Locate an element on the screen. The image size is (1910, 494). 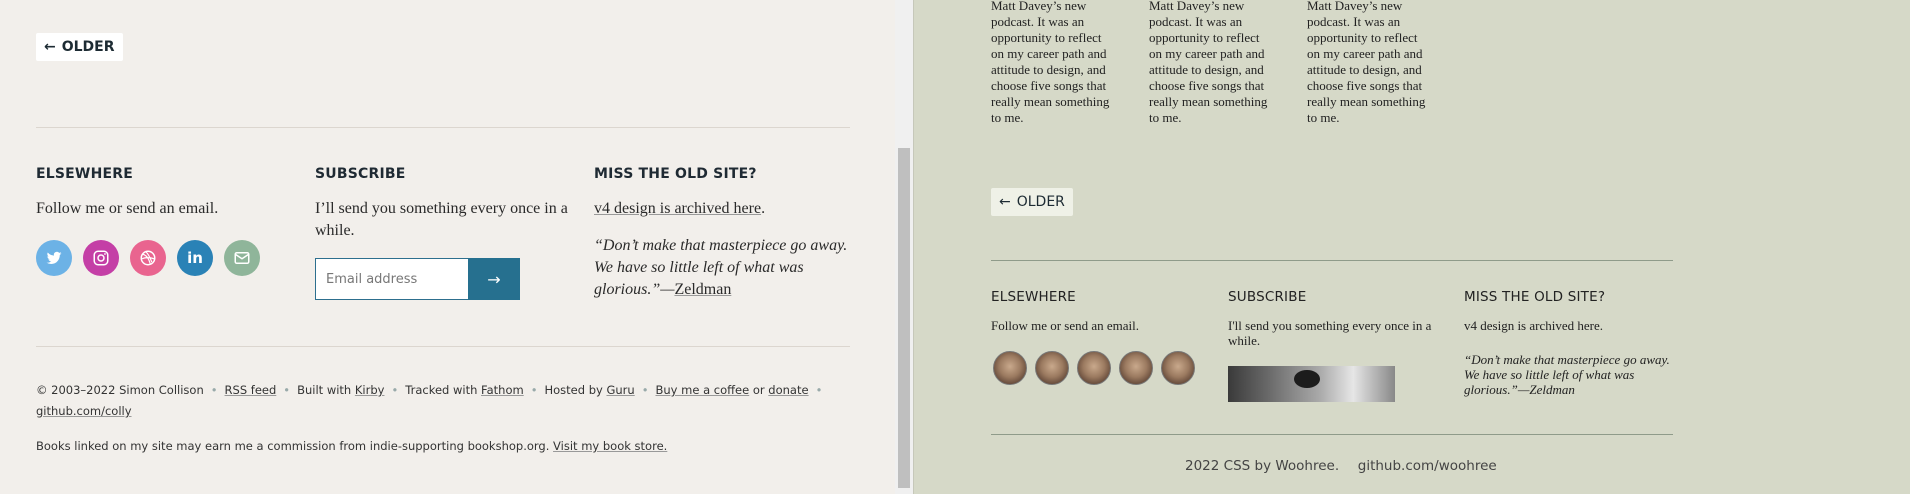
copyright: © 2003–2022 Simon Collison is located at coordinates (120, 390).